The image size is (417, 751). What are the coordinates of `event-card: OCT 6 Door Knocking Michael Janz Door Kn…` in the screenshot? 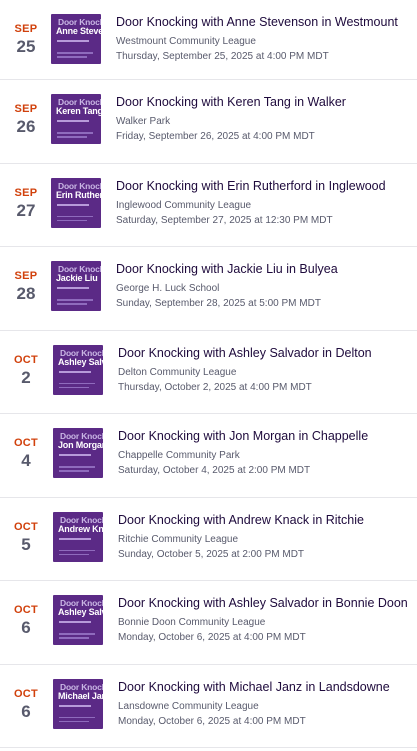 It's located at (208, 706).